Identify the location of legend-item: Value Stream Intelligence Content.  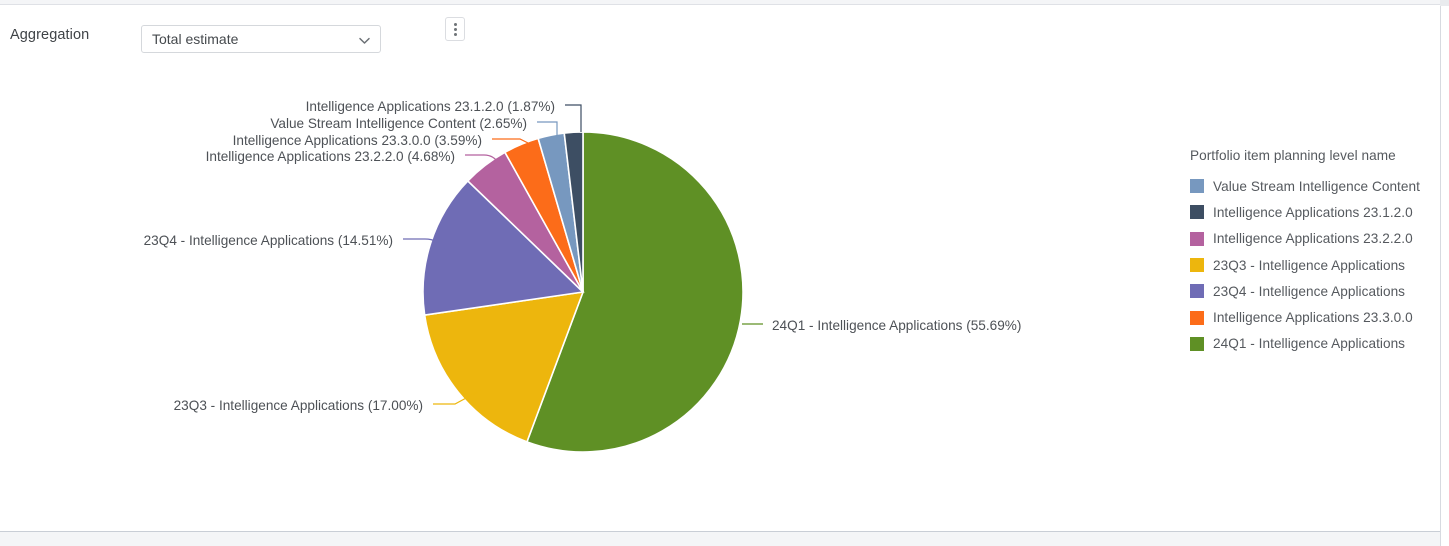
(1312, 186).